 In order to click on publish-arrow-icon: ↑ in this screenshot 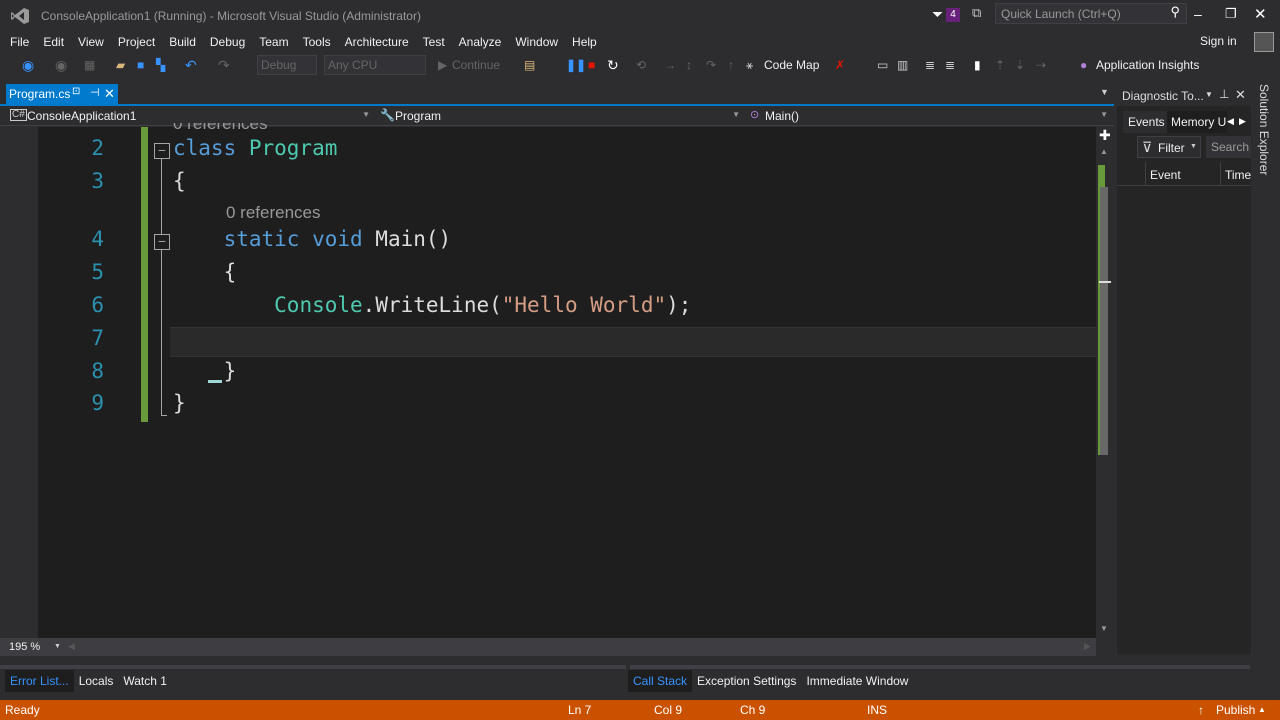, I will do `click(1201, 710)`.